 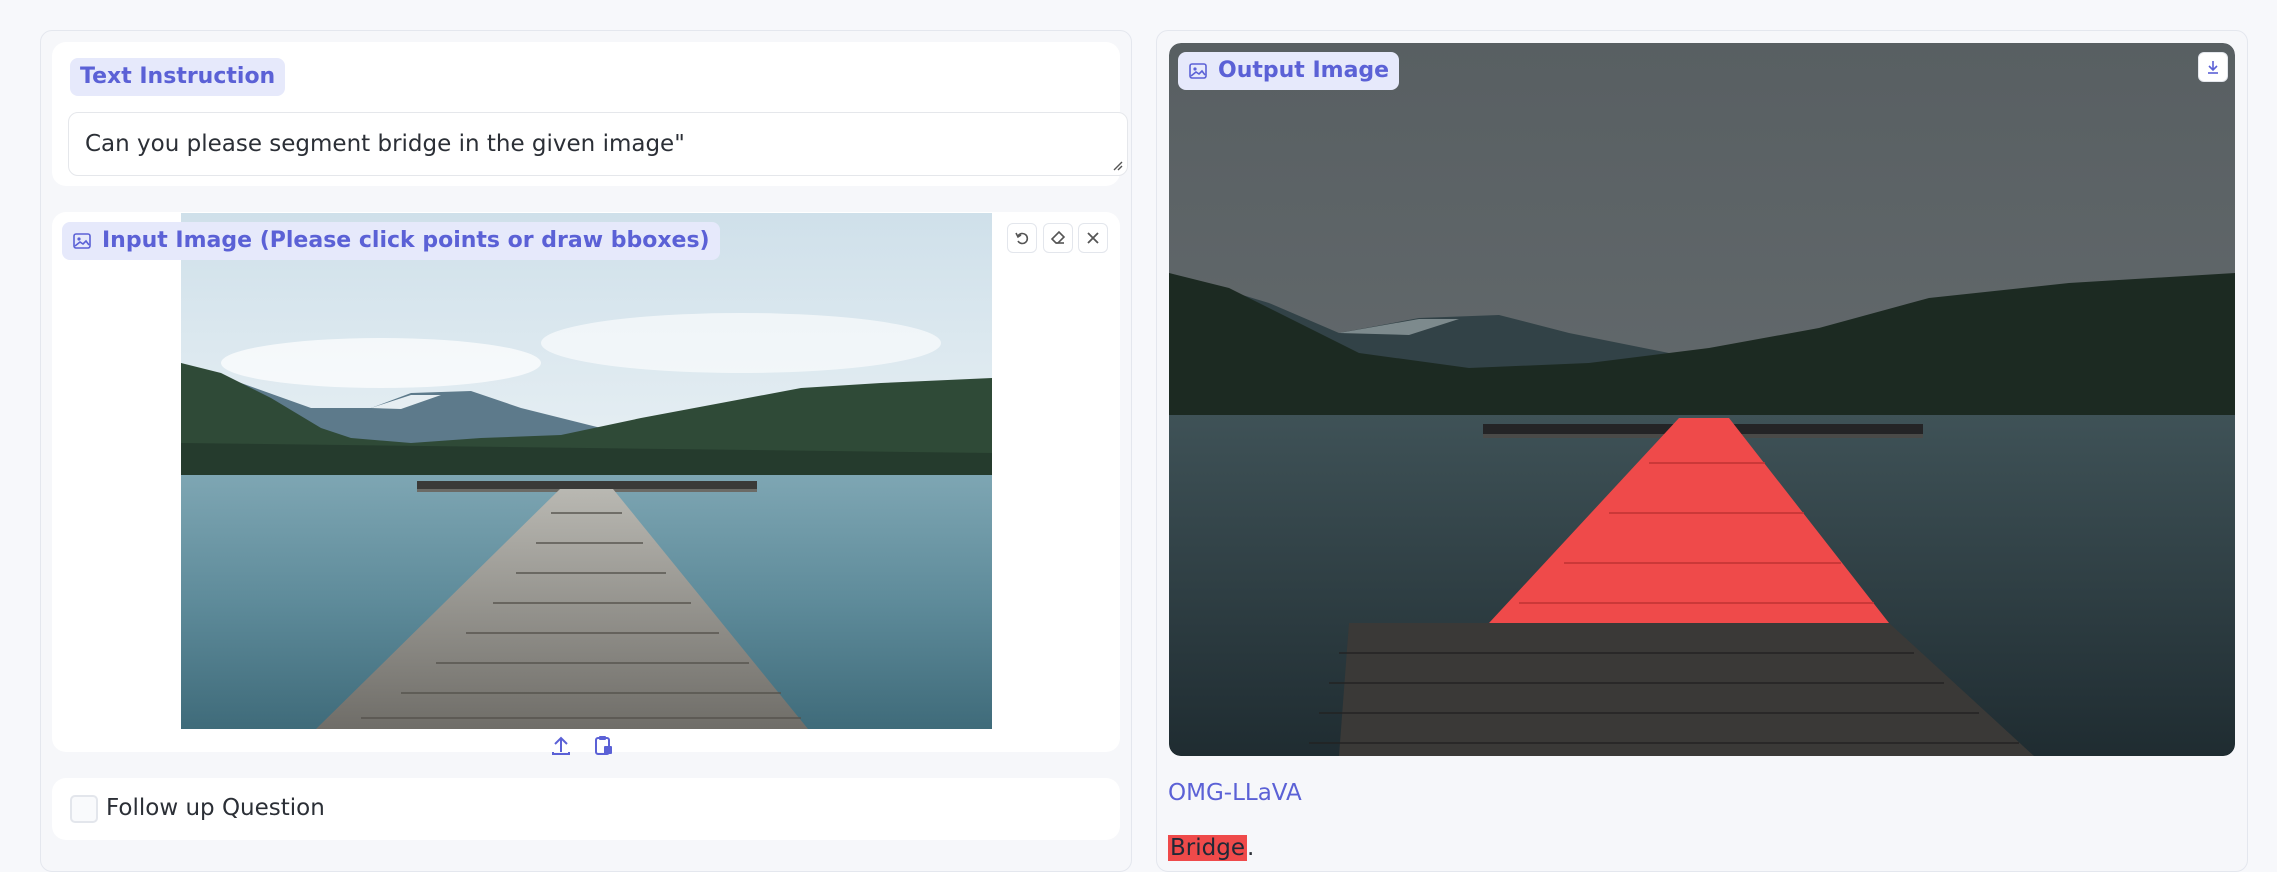 I want to click on close-icon, so click(x=1093, y=238).